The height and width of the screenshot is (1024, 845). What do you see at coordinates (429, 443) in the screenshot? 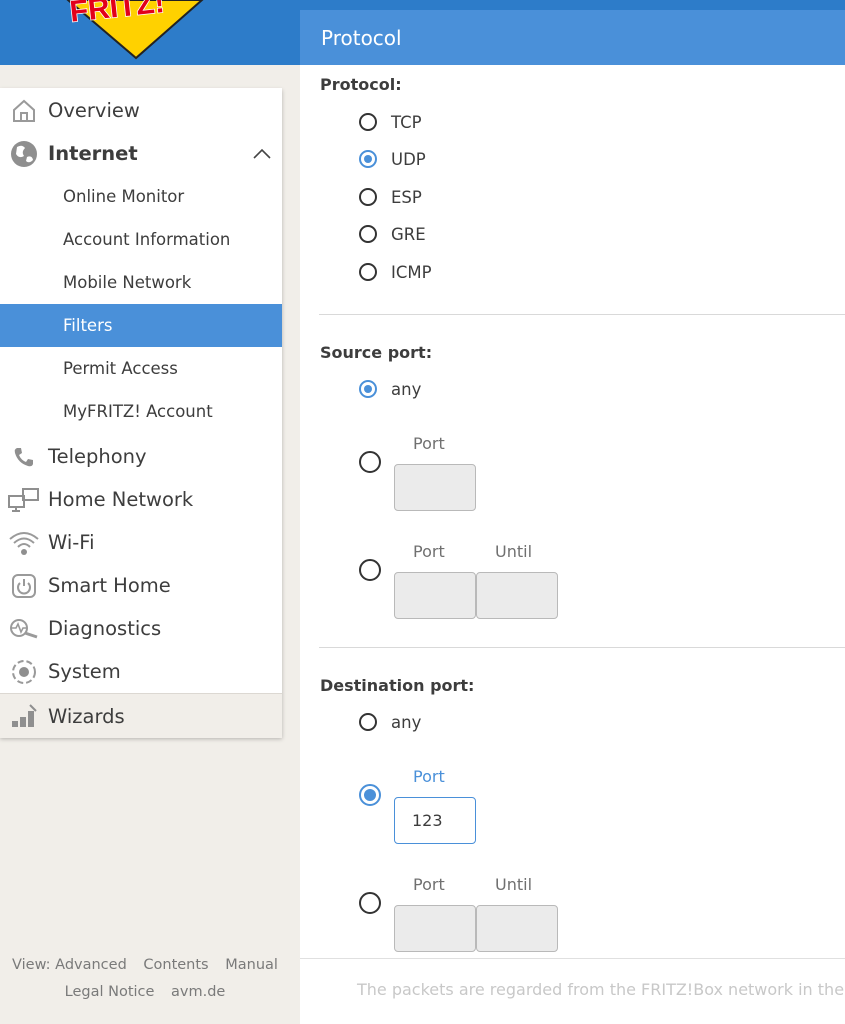
I see `source-port-label: Port` at bounding box center [429, 443].